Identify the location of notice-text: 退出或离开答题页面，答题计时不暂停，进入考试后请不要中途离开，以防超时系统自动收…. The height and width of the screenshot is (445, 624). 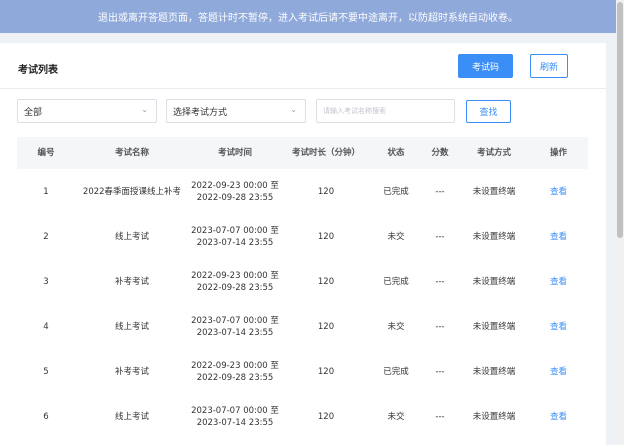
(308, 18).